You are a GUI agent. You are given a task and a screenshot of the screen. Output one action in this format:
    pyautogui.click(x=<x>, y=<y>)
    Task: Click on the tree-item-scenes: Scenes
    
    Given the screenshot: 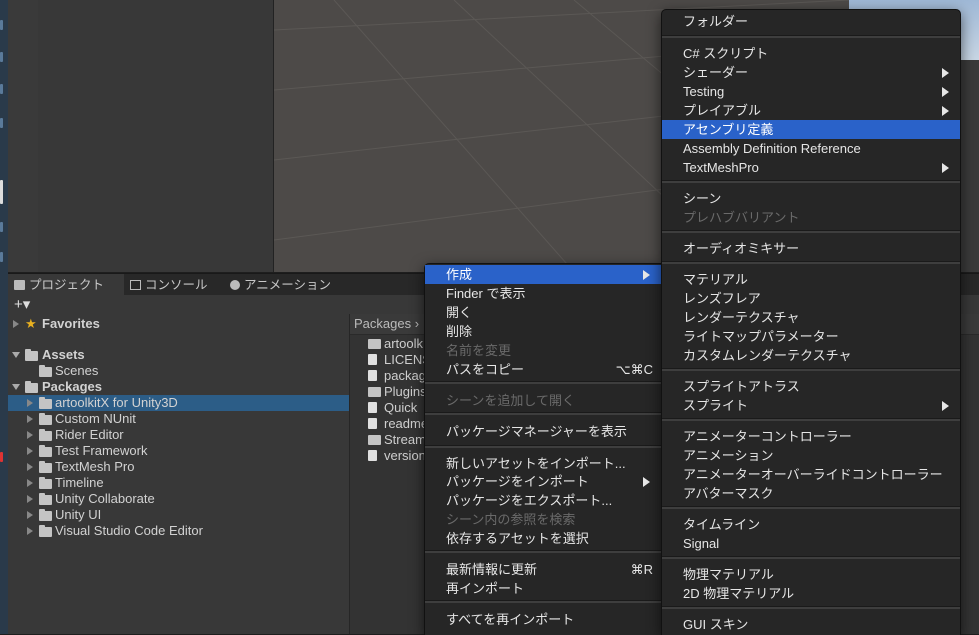 What is the action you would take?
    pyautogui.click(x=178, y=371)
    